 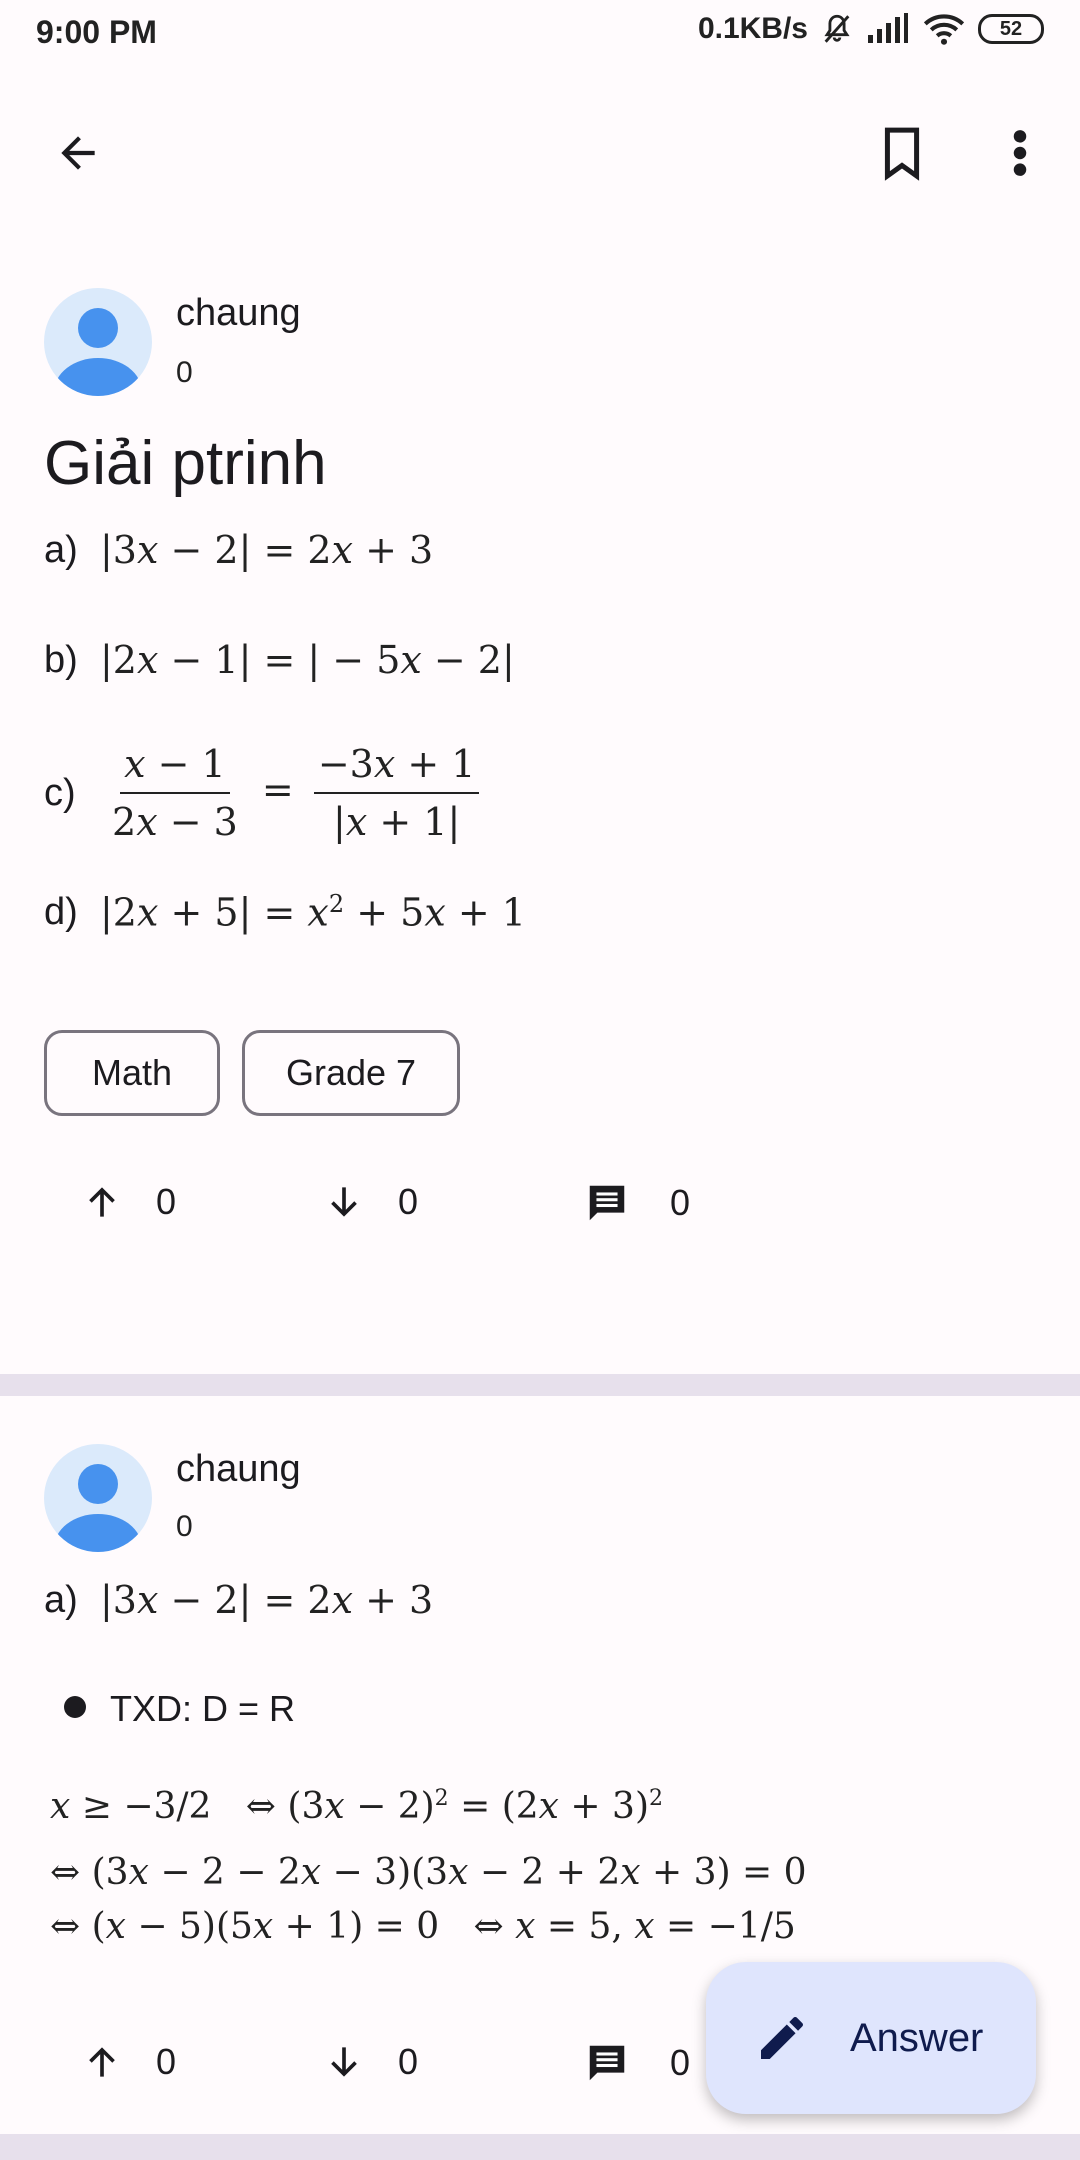 I want to click on solution-line-2: ⇔ (3x − 2 − 2x − 3)(3x − 2 + 2x + 3) = 0, so click(x=428, y=1872).